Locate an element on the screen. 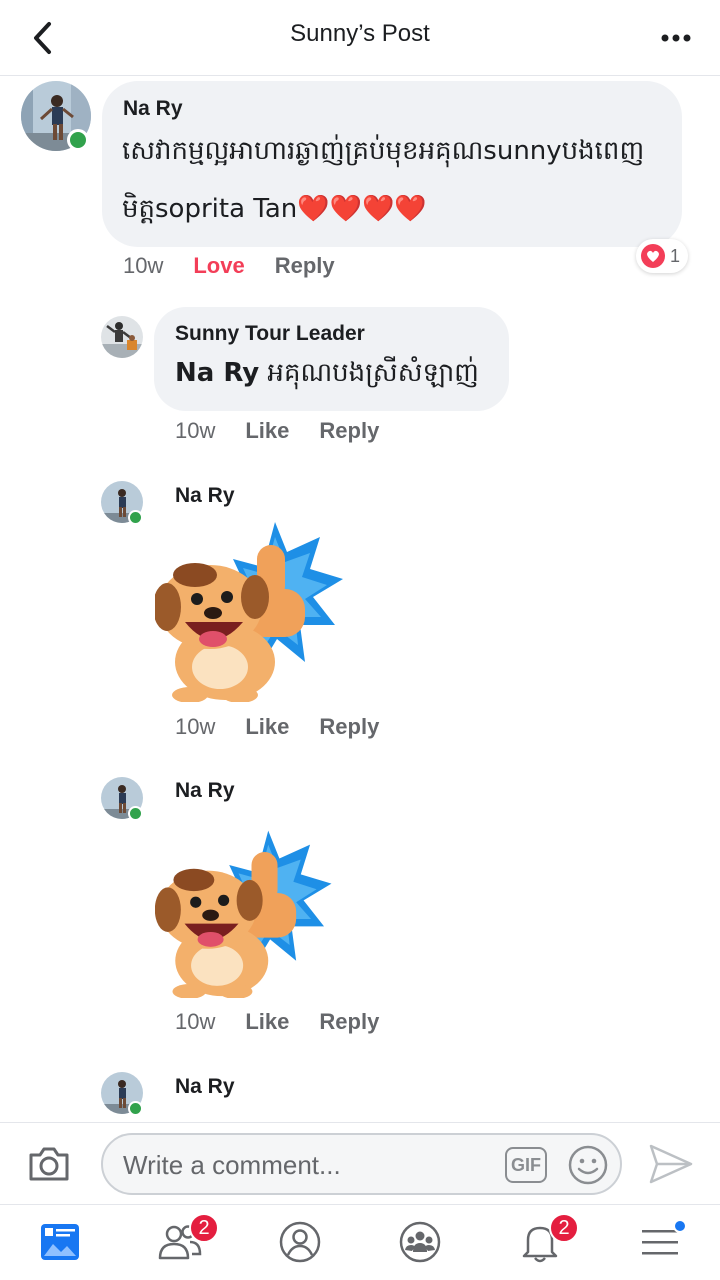 This screenshot has height=1280, width=720. comment-composer: Write a comment... GIF is located at coordinates (360, 1163).